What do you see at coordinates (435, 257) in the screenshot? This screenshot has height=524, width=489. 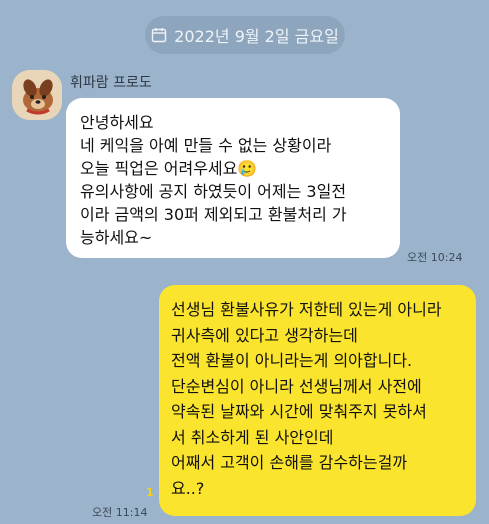 I see `incoming-message-time: 오전 10:24` at bounding box center [435, 257].